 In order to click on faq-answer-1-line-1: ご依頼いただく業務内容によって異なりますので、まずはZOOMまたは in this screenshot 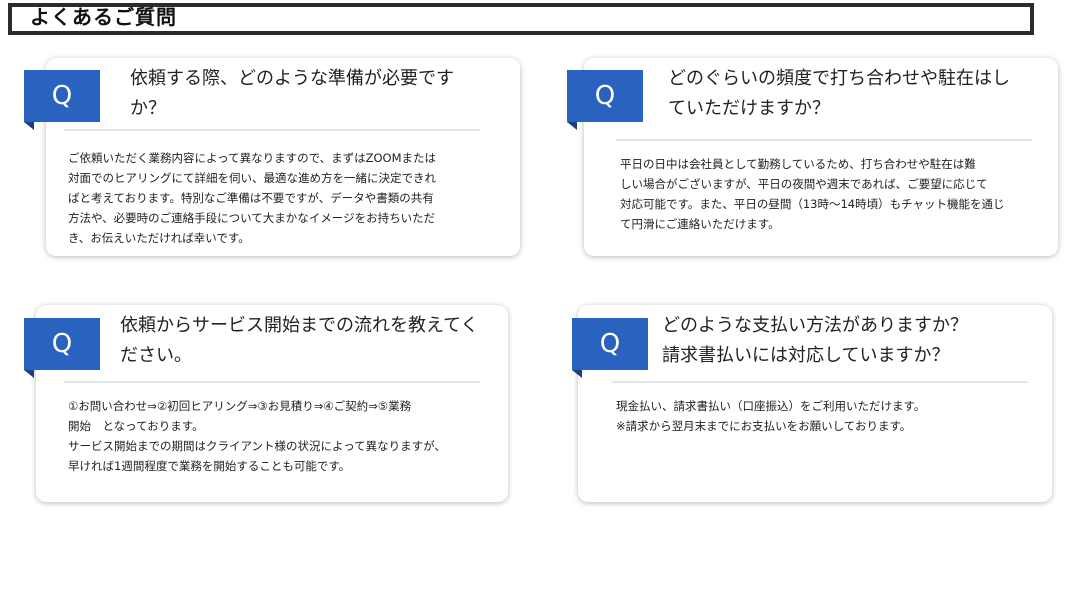, I will do `click(252, 158)`.